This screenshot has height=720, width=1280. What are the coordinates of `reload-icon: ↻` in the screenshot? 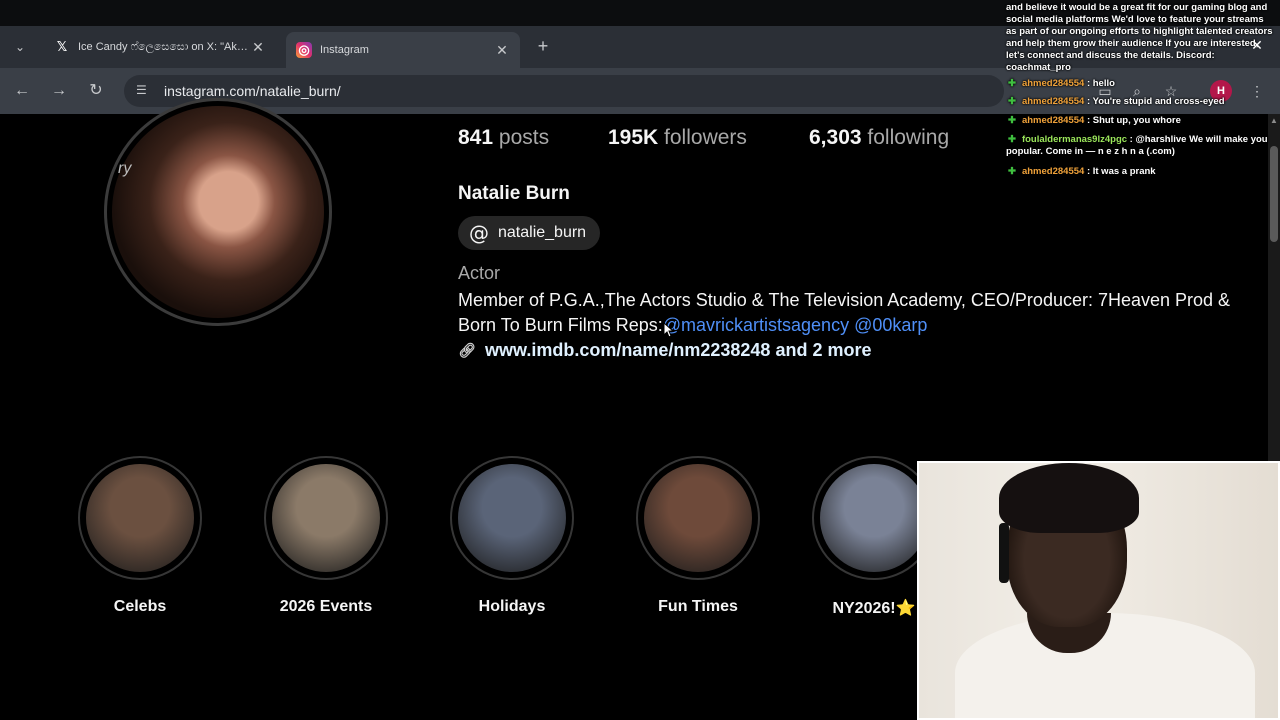 It's located at (96, 91).